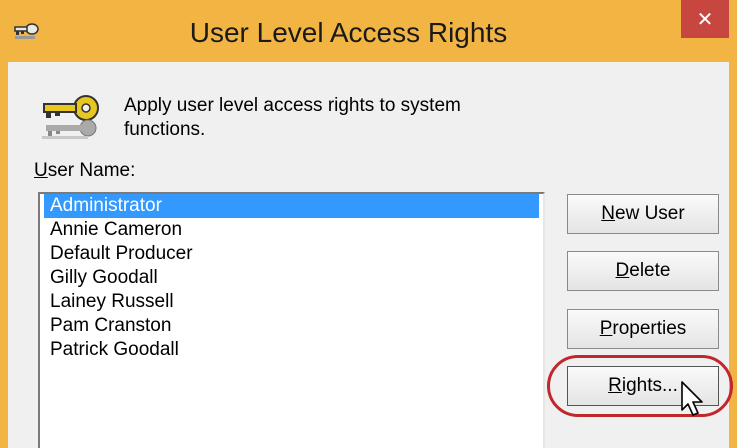 Image resolution: width=737 pixels, height=448 pixels. I want to click on delete-accel: D, so click(622, 270).